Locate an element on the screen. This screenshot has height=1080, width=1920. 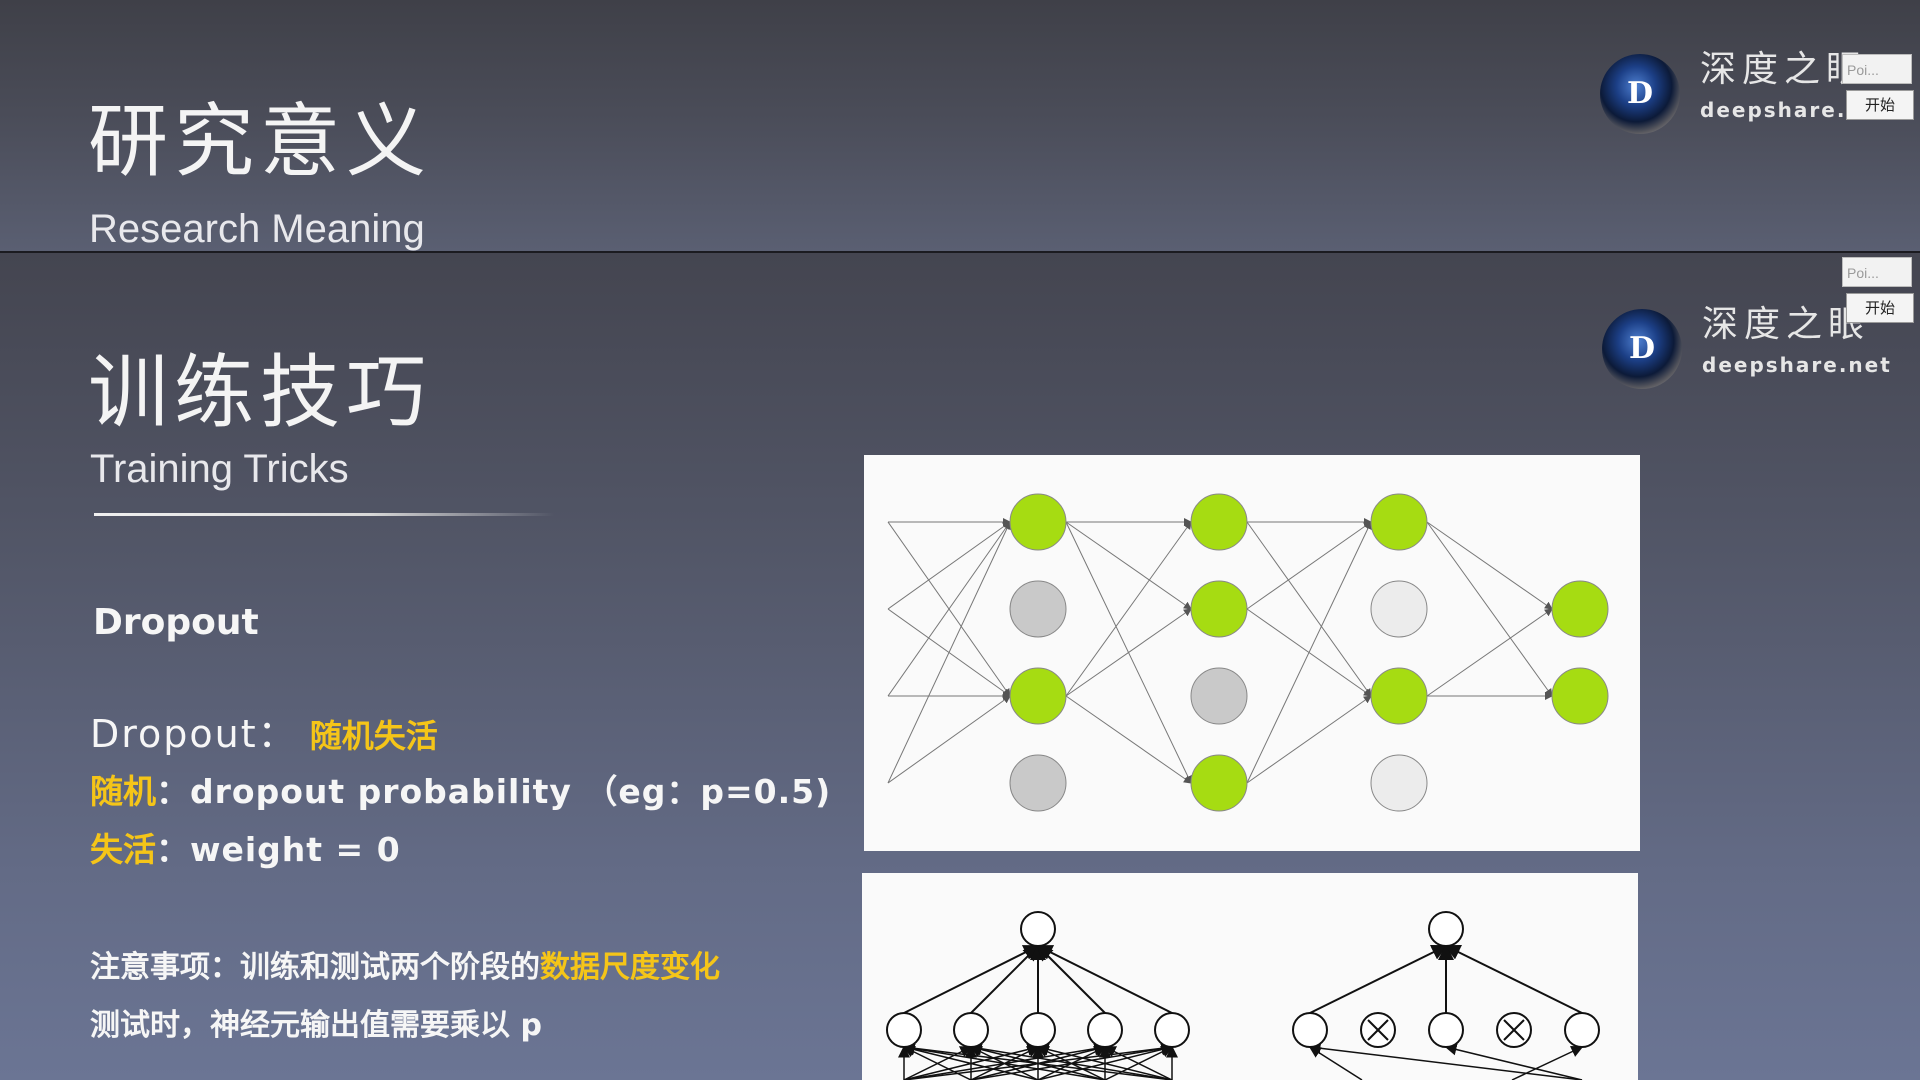
deactivation-line: 失活：weight = 0 is located at coordinates (245, 849).